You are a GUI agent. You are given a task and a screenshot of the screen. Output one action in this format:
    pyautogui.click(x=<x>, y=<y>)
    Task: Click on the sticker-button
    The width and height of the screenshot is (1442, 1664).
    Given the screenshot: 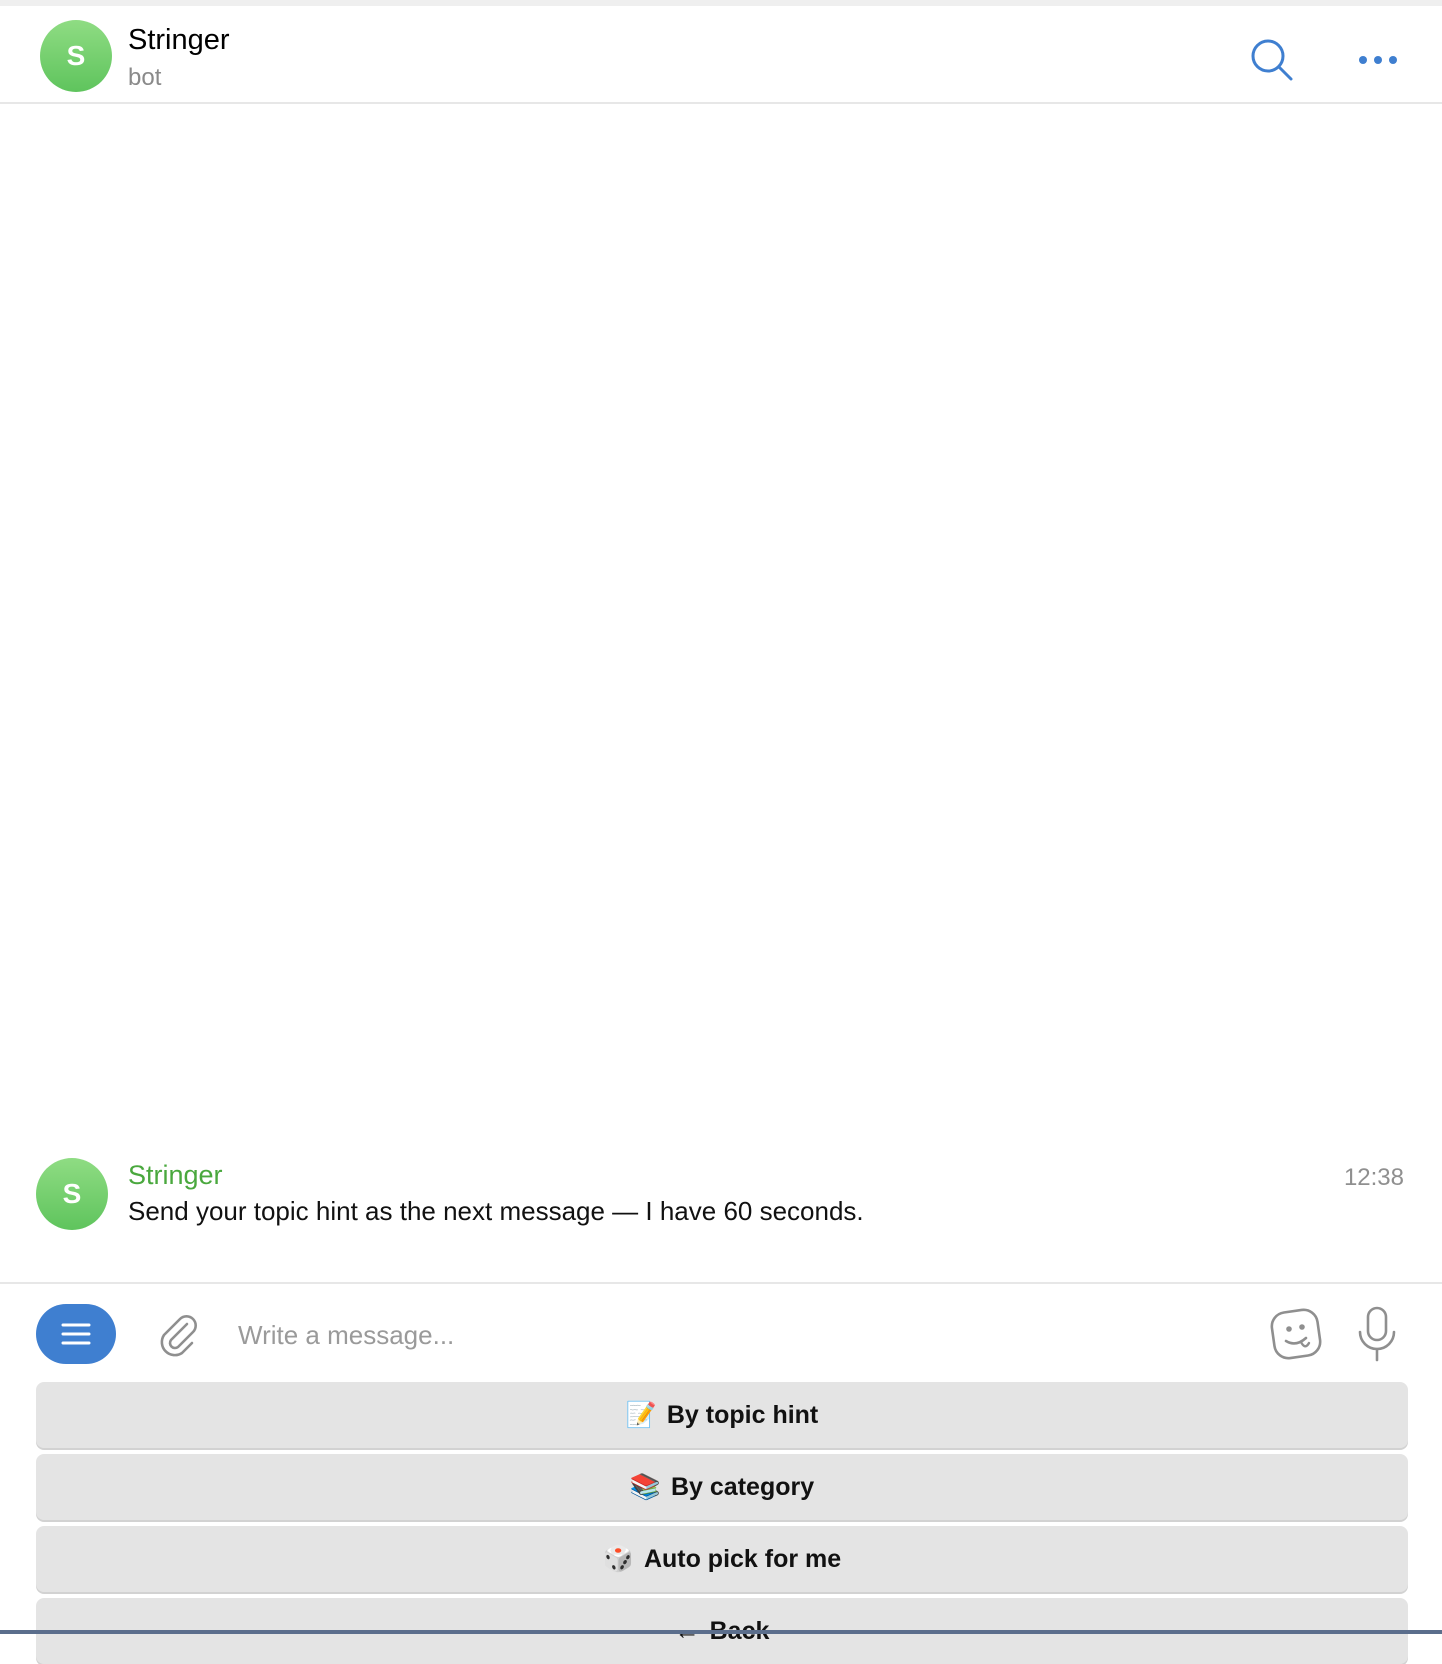 What is the action you would take?
    pyautogui.click(x=1296, y=1334)
    